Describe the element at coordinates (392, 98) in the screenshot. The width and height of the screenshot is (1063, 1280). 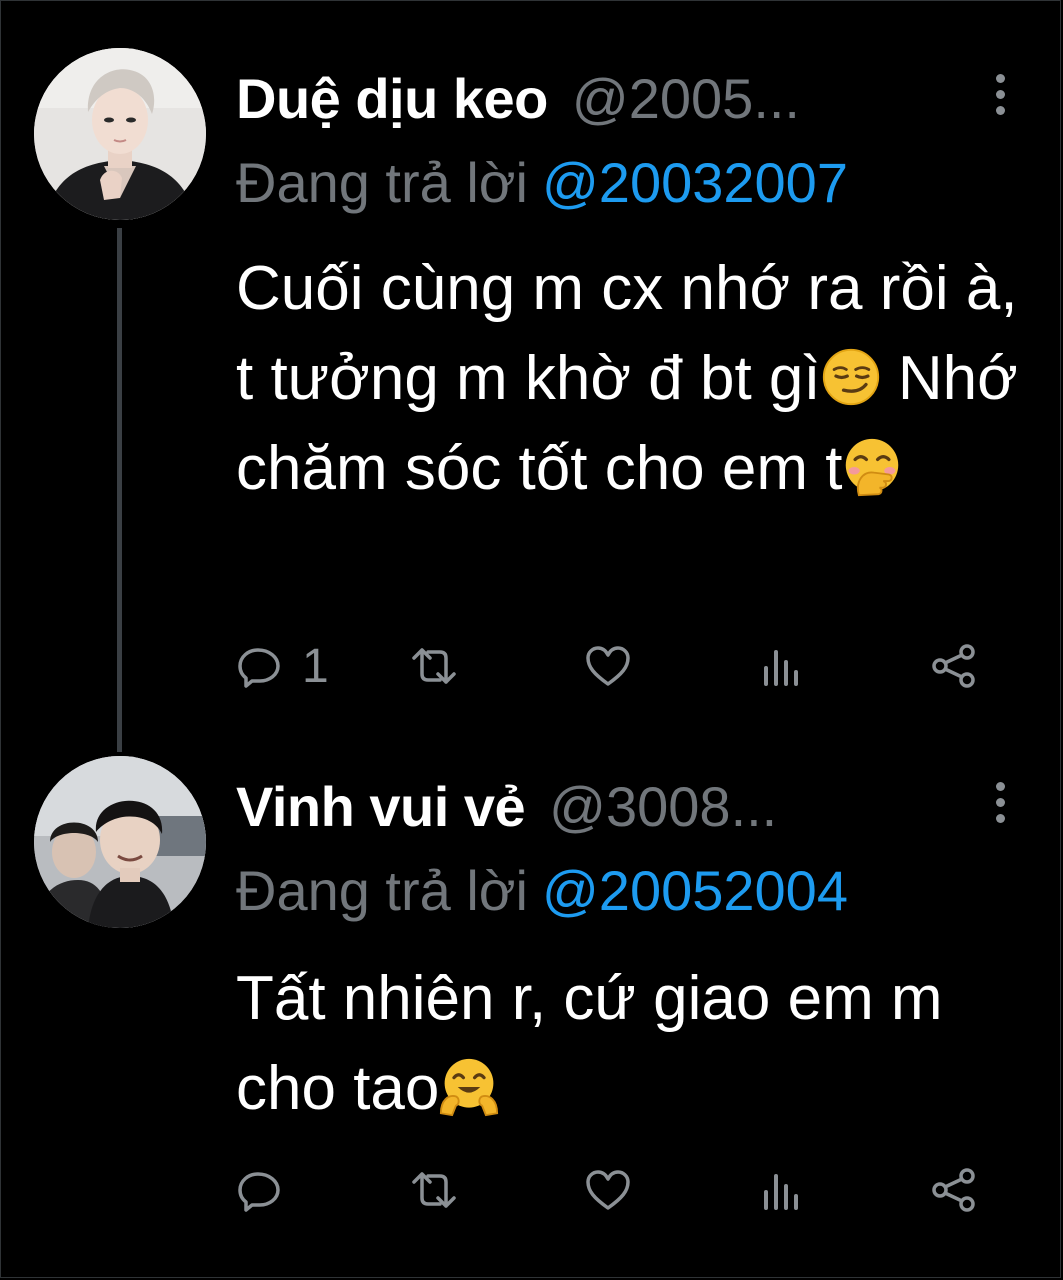
I see `display-name: Duệ dịu keo` at that location.